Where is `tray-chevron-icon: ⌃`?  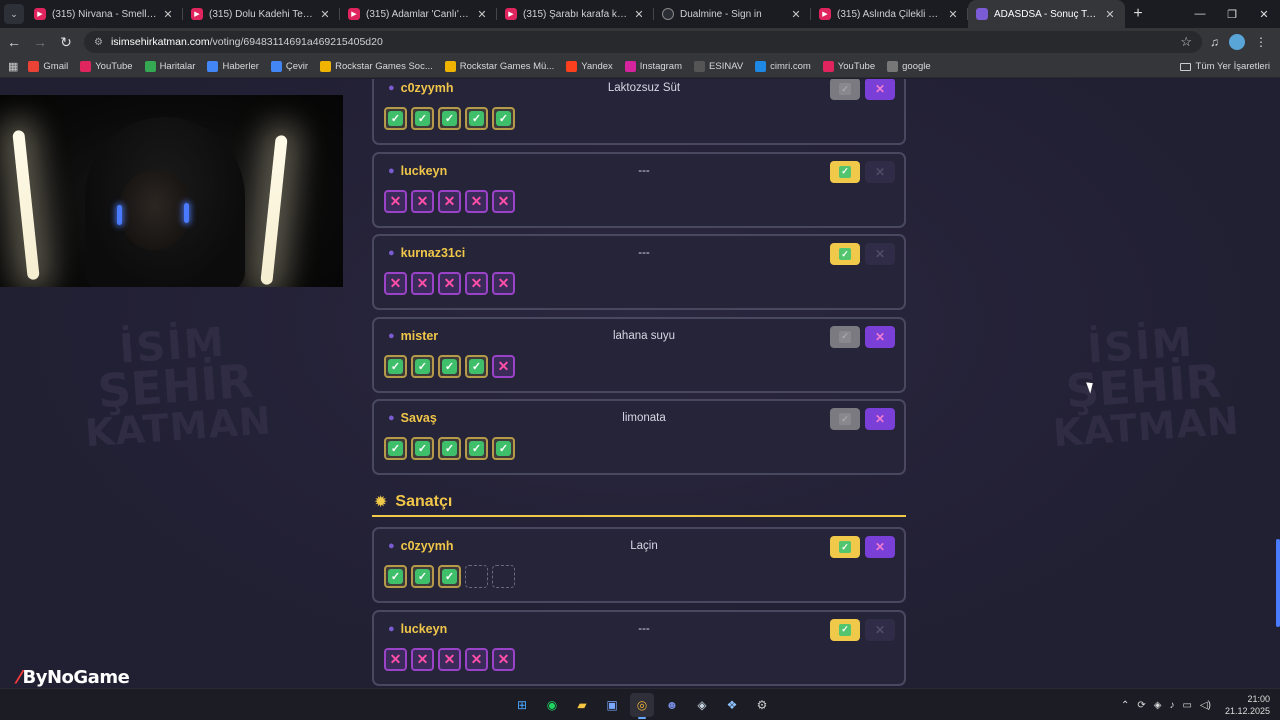 tray-chevron-icon: ⌃ is located at coordinates (1125, 705).